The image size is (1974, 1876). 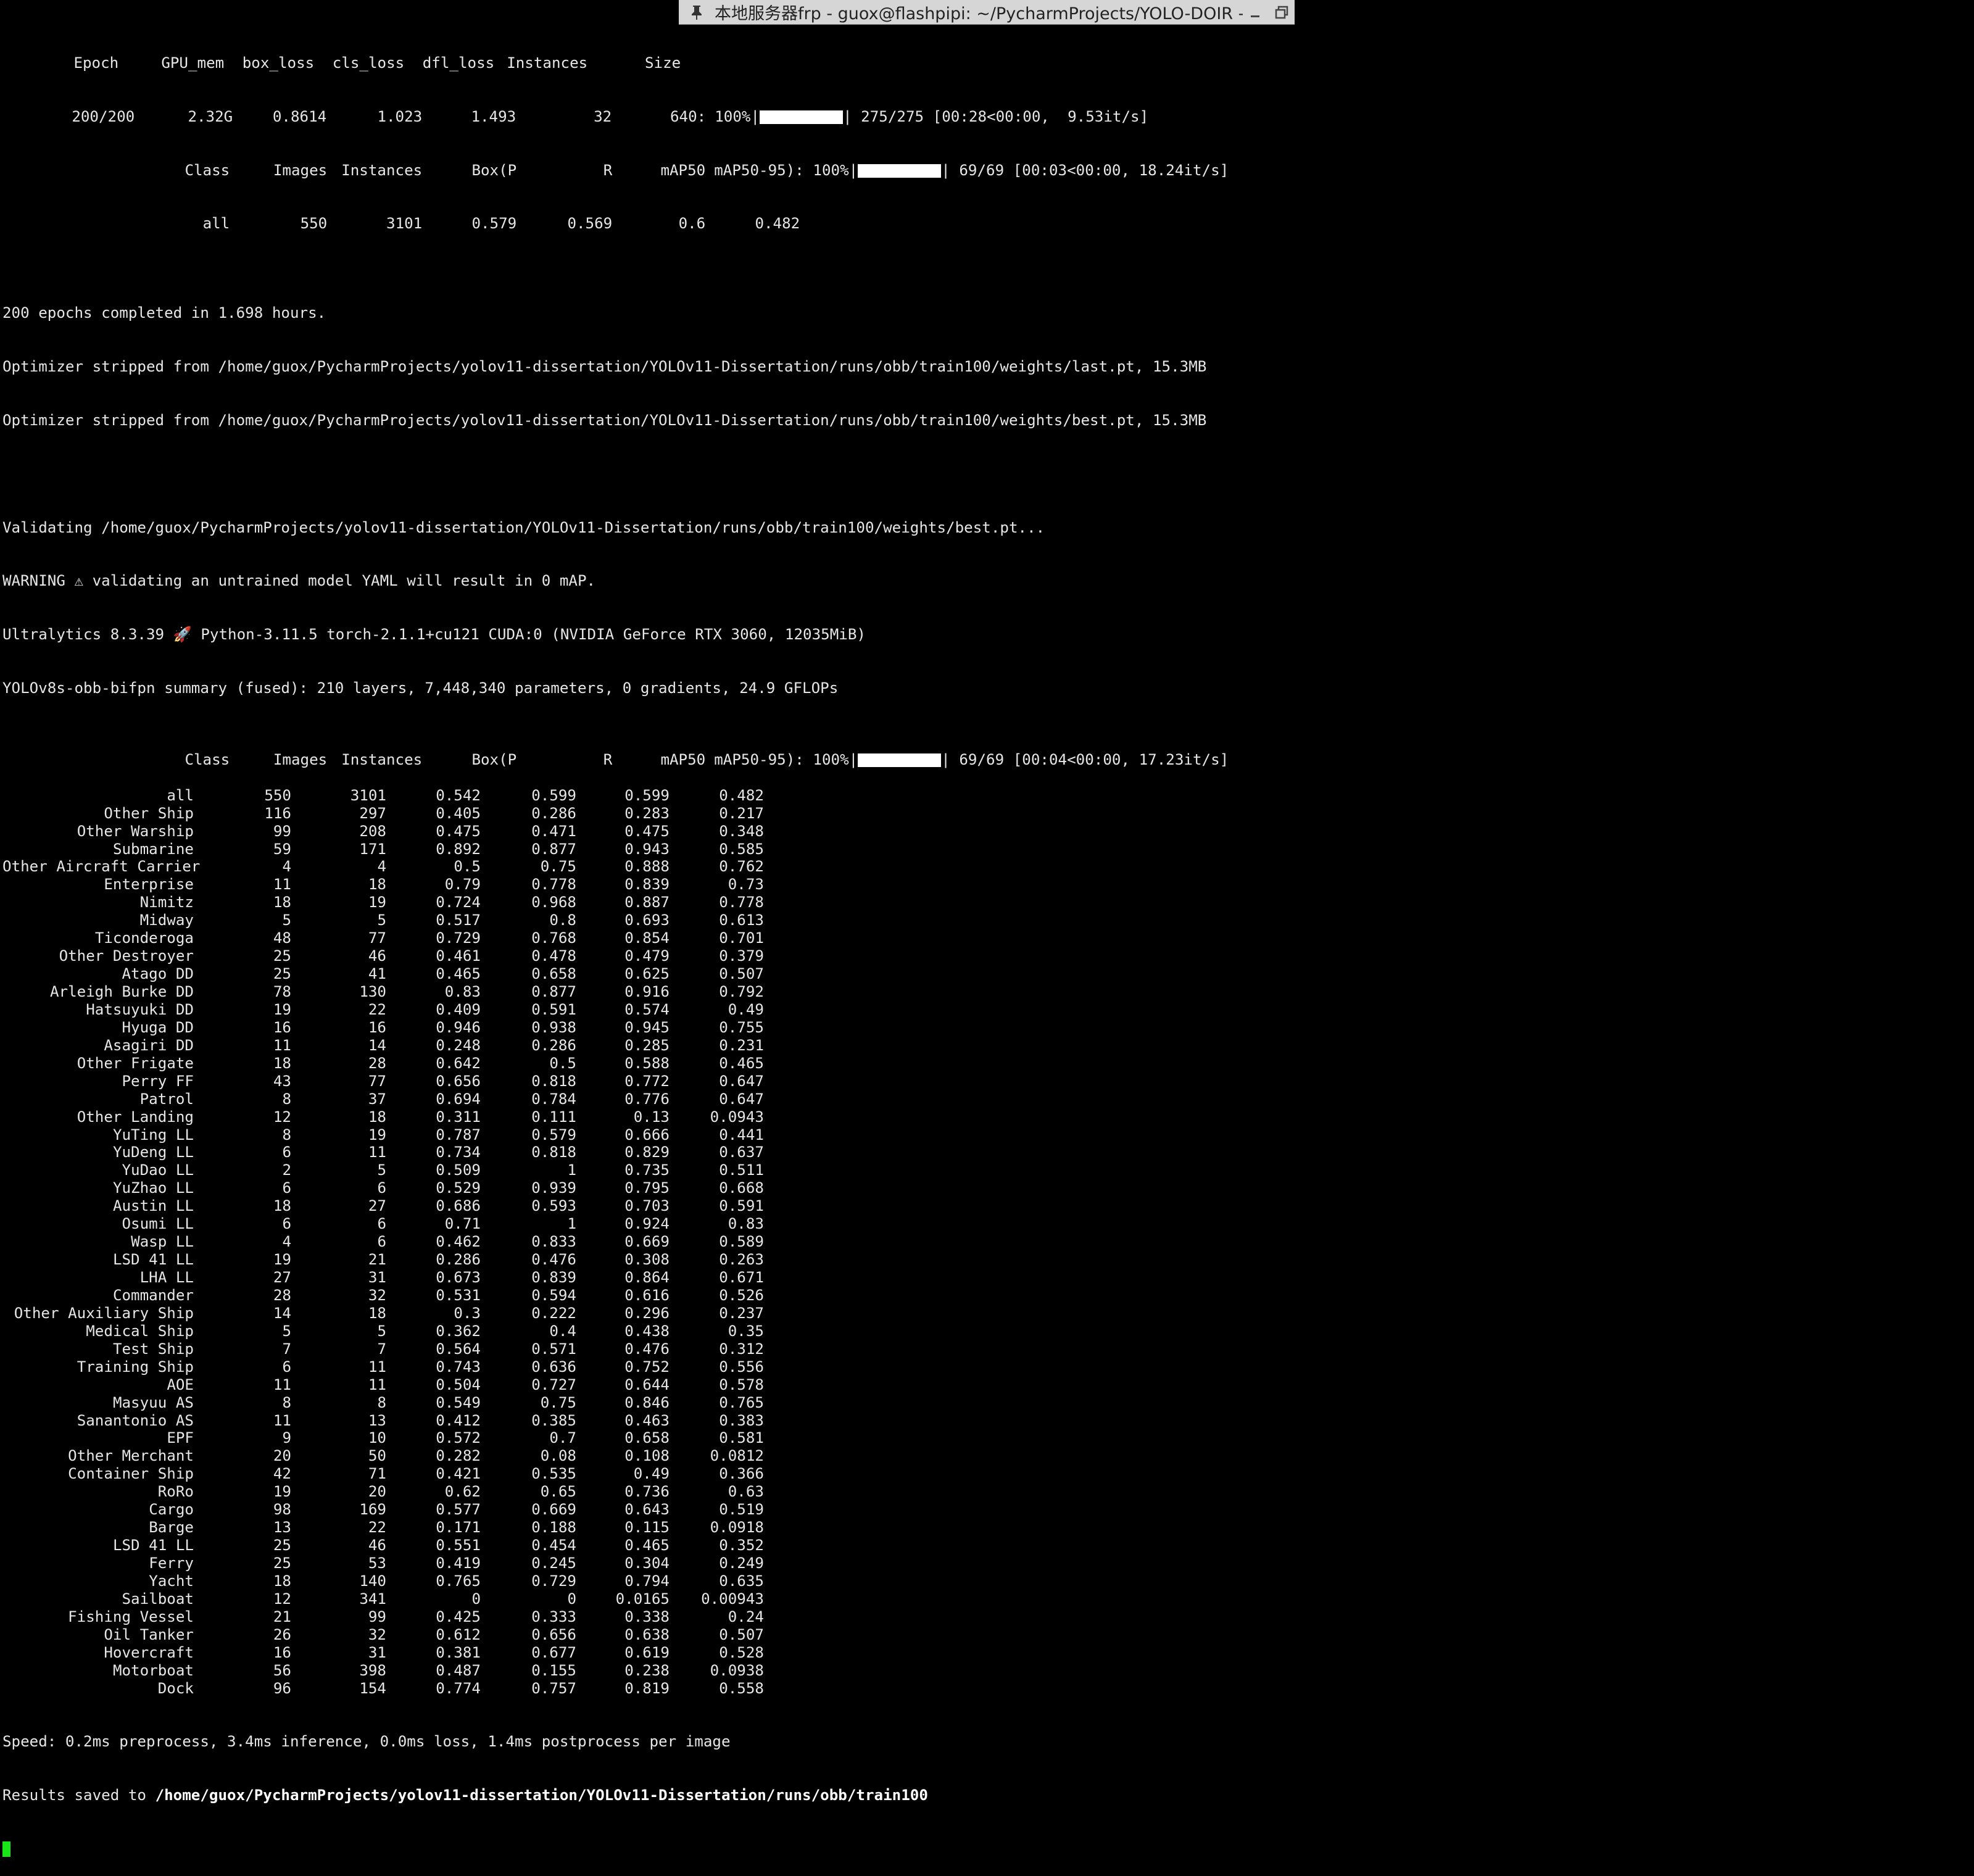 What do you see at coordinates (459, 1170) in the screenshot?
I see `cell-box-p: 0.509` at bounding box center [459, 1170].